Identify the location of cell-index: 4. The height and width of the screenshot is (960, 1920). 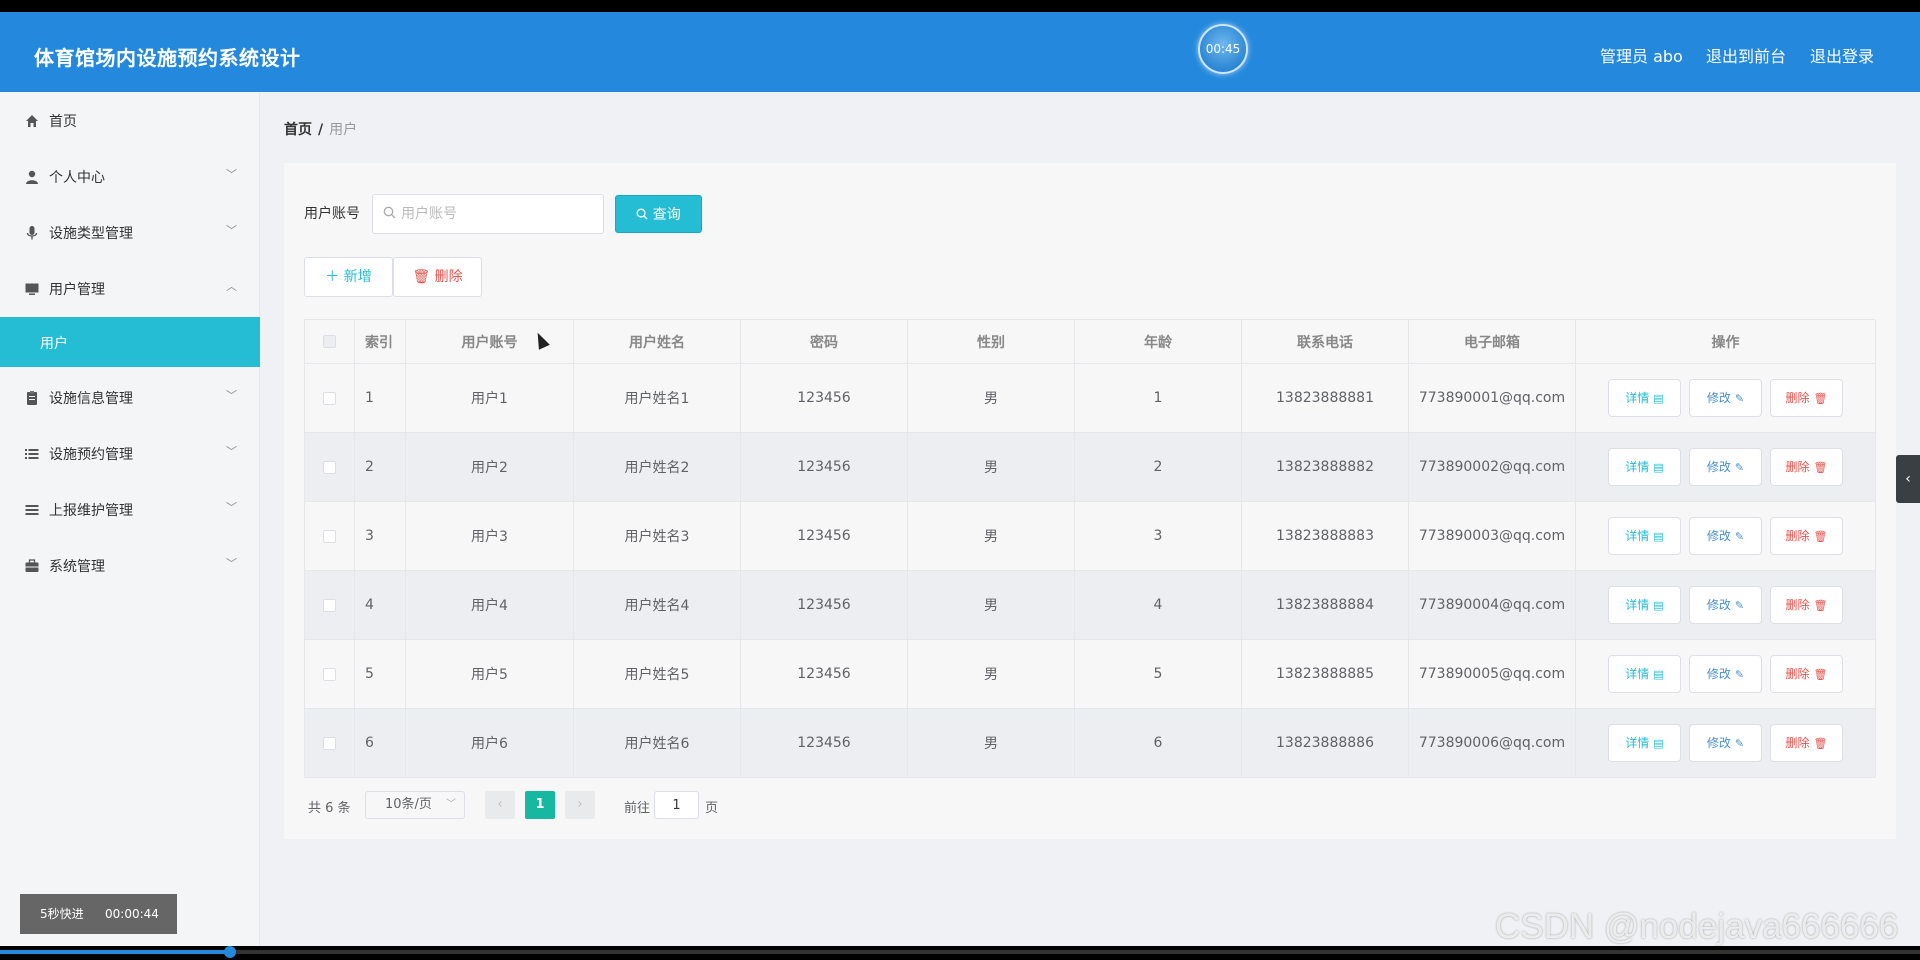
(380, 605).